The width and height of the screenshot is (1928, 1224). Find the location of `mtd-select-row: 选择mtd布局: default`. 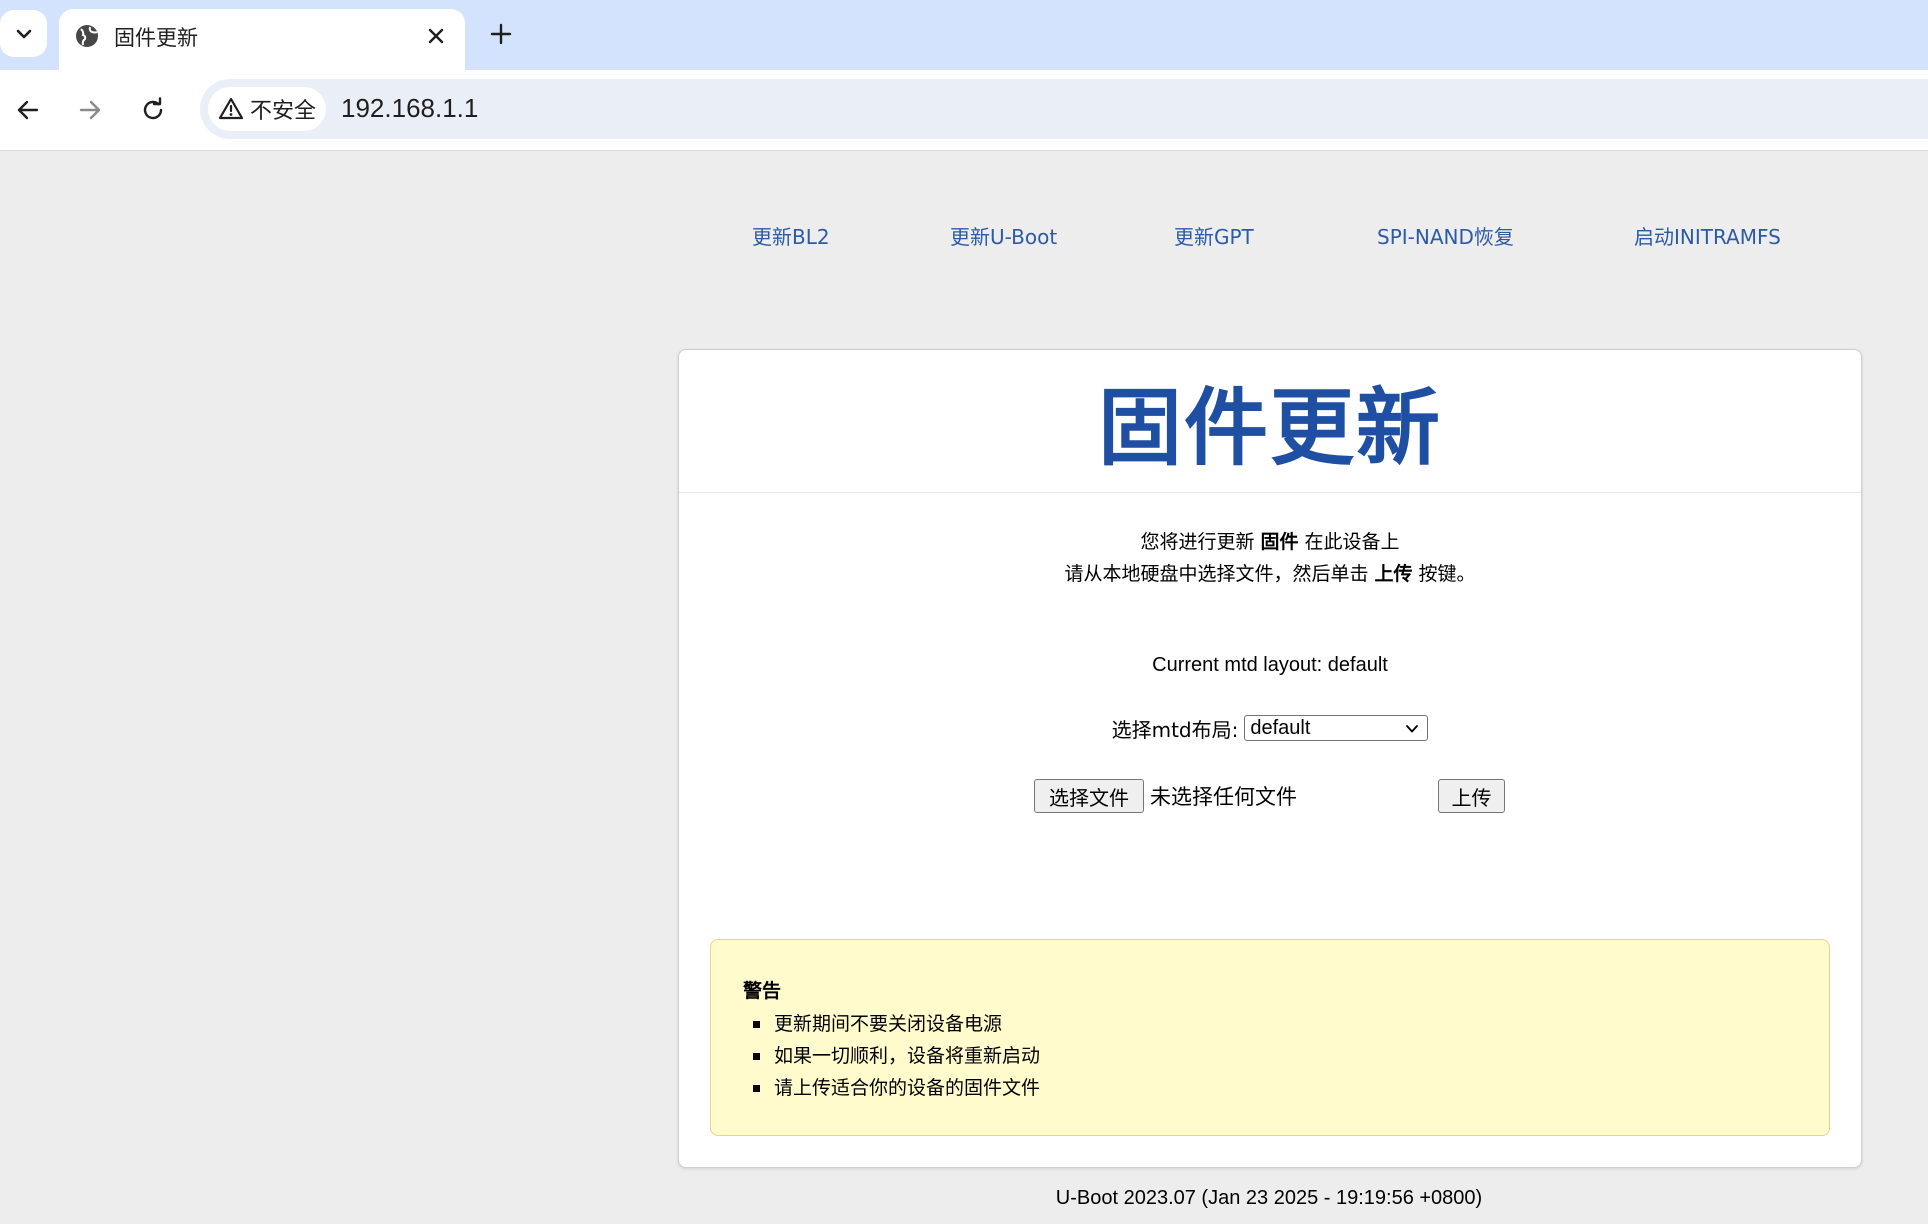

mtd-select-row: 选择mtd布局: default is located at coordinates (1270, 728).